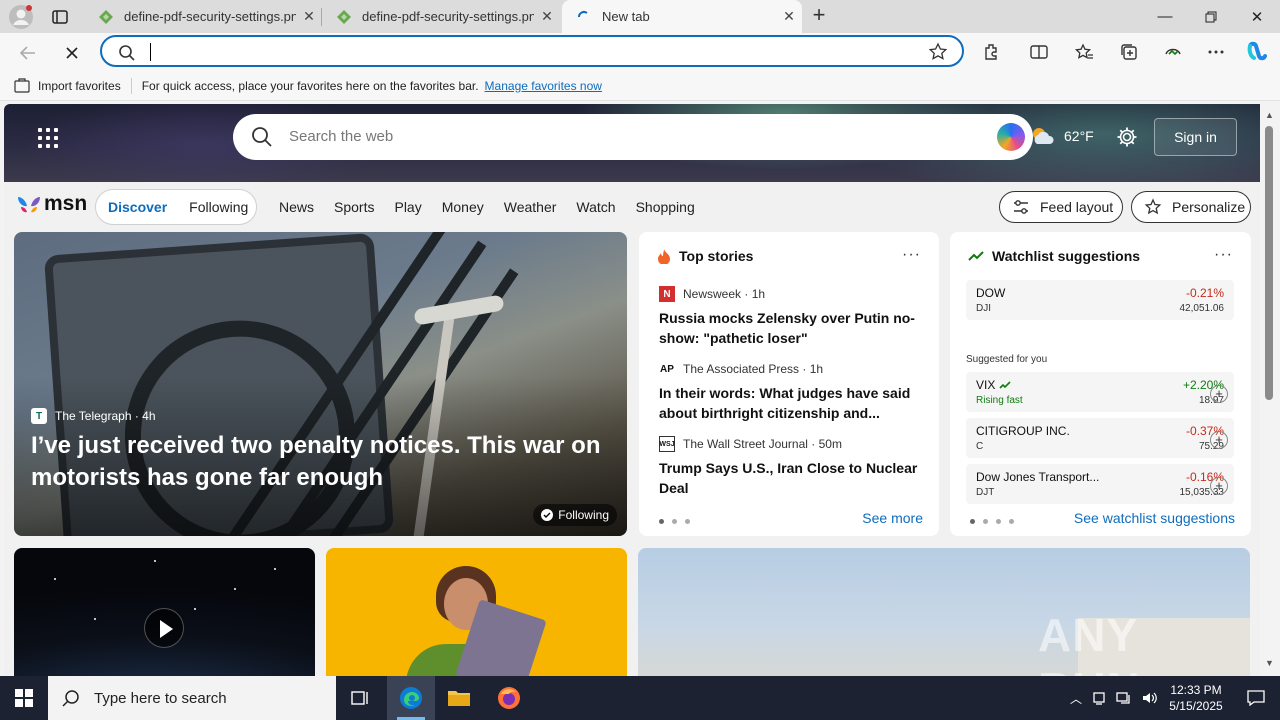  What do you see at coordinates (1257, 16) in the screenshot?
I see `close-window-button: ✕` at bounding box center [1257, 16].